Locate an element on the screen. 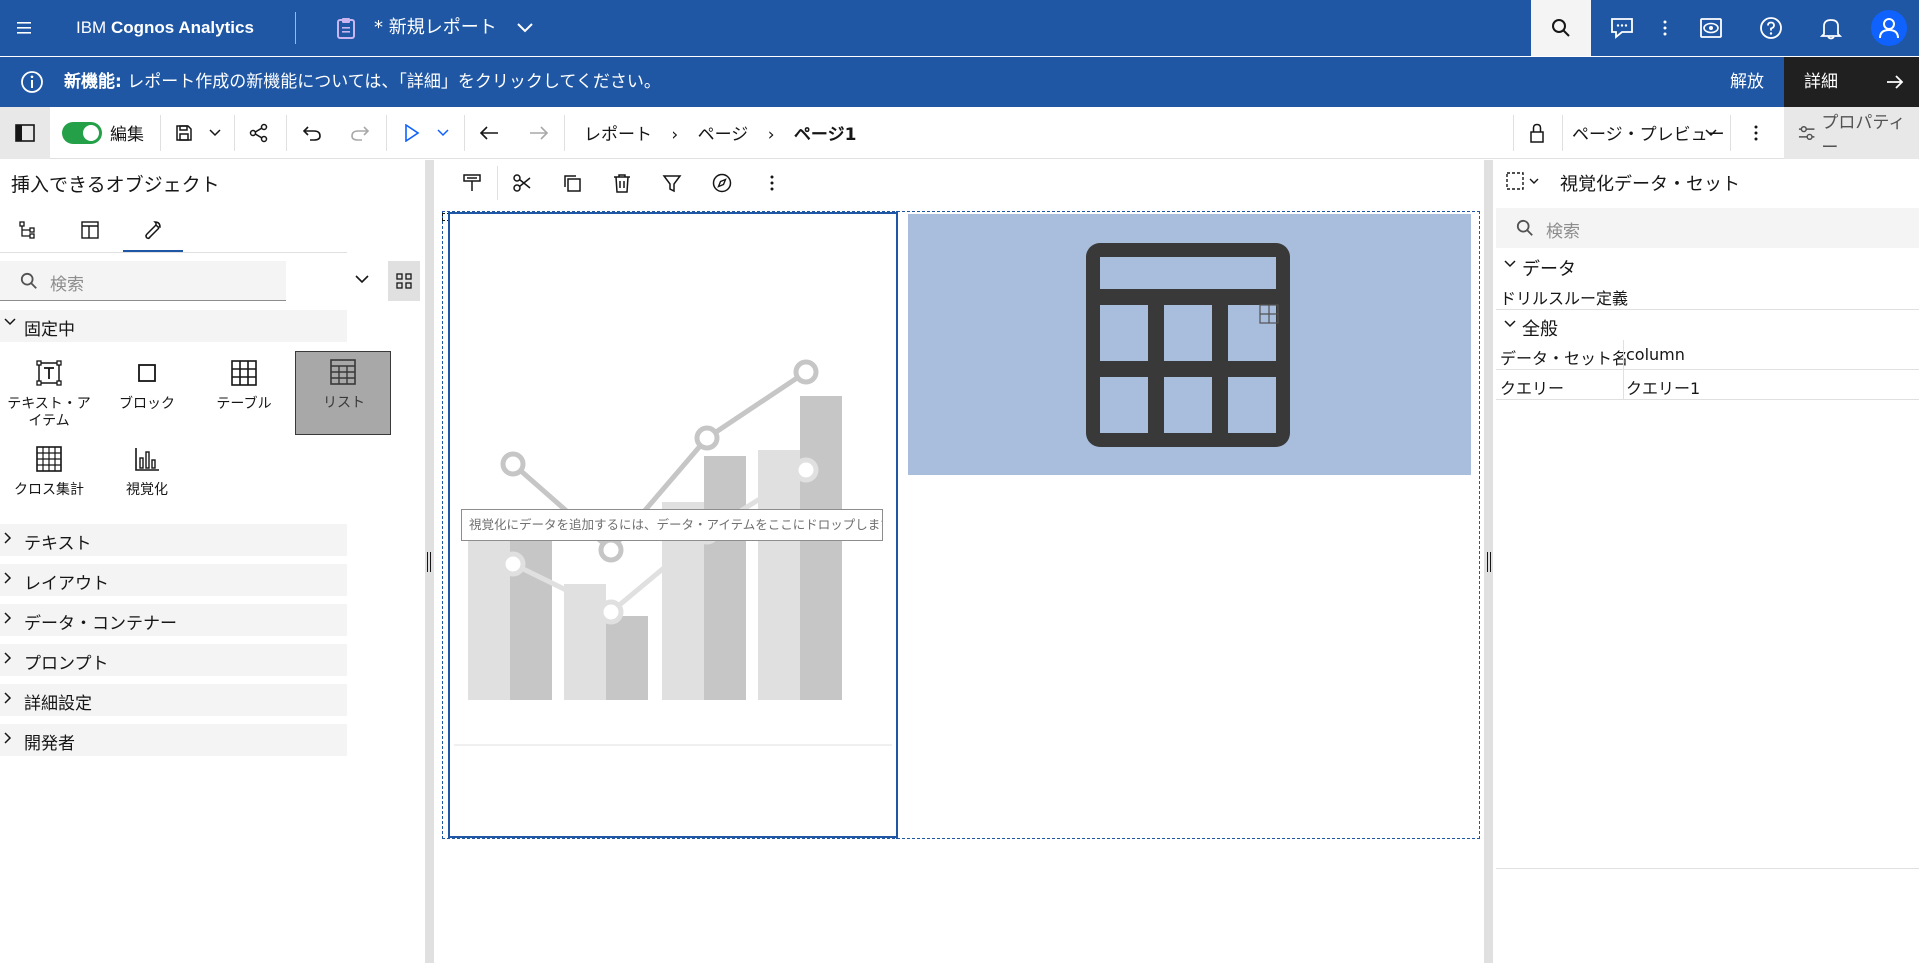 This screenshot has height=963, width=1919. property-row: ドリルスルー定義 is located at coordinates (1707, 295).